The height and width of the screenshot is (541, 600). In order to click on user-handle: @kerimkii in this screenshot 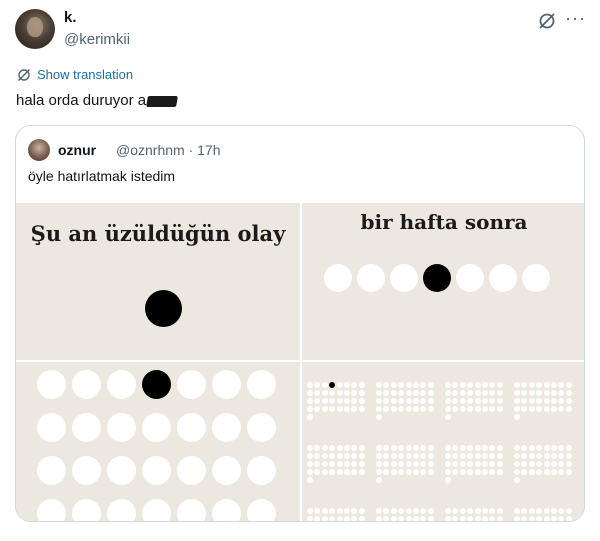, I will do `click(97, 39)`.